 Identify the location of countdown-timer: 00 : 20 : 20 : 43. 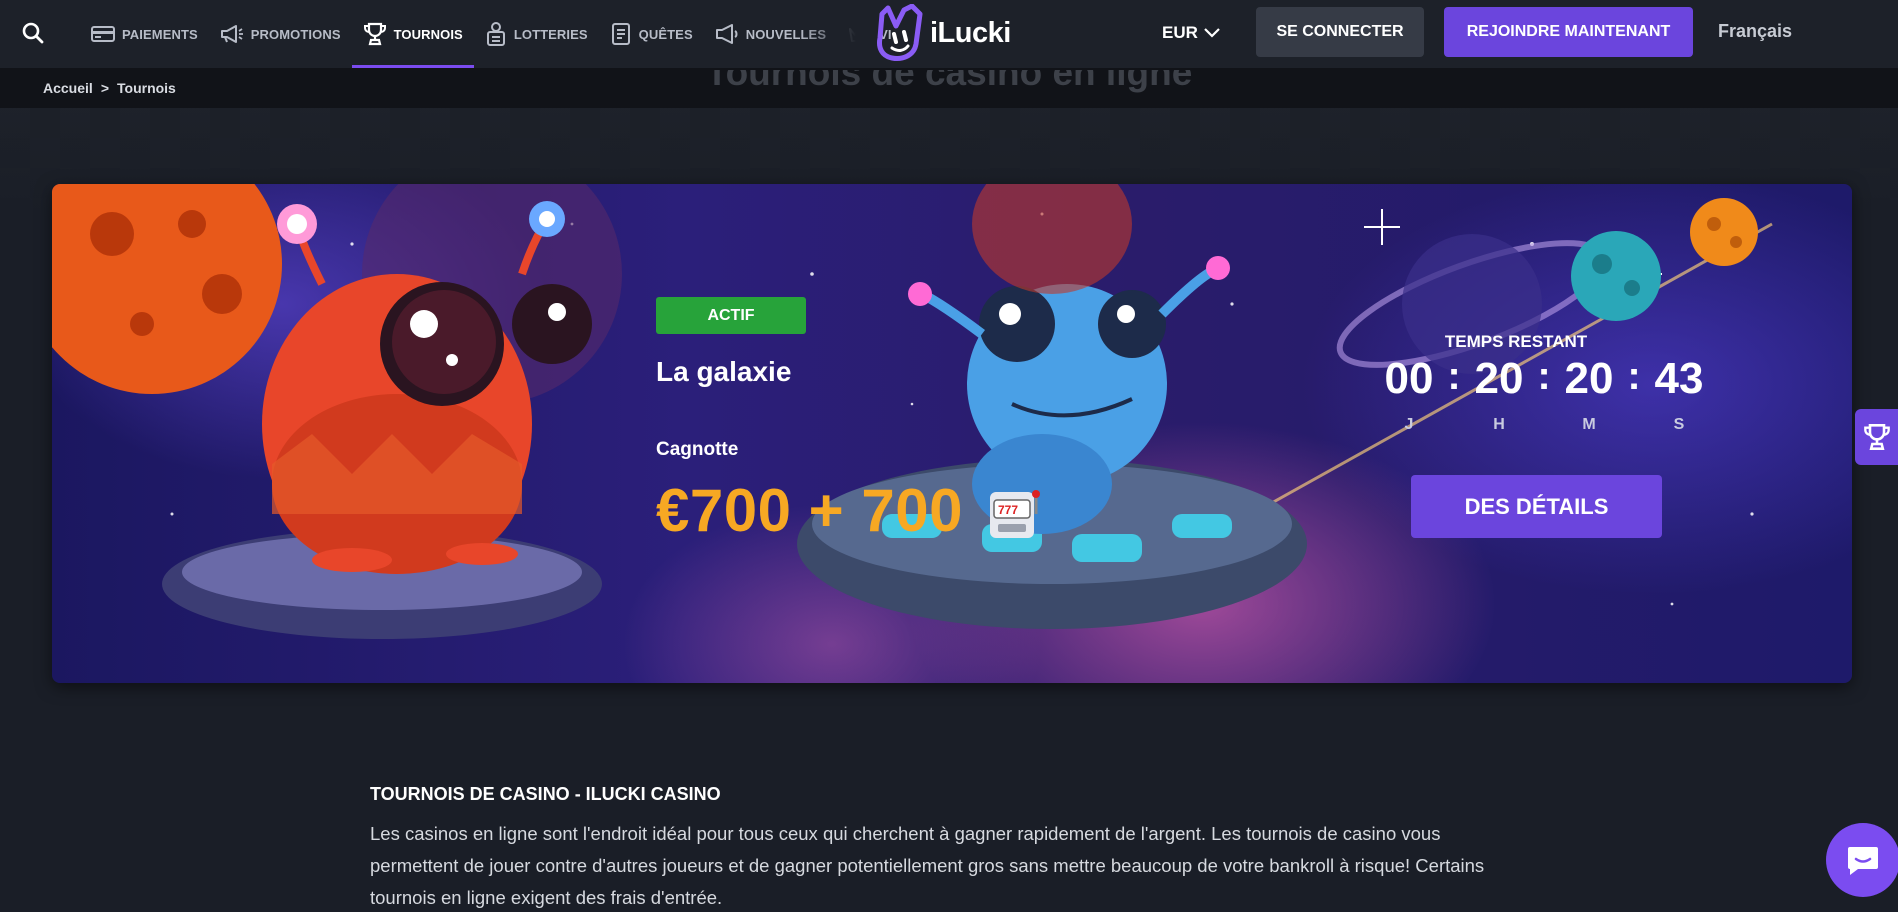
(1539, 384).